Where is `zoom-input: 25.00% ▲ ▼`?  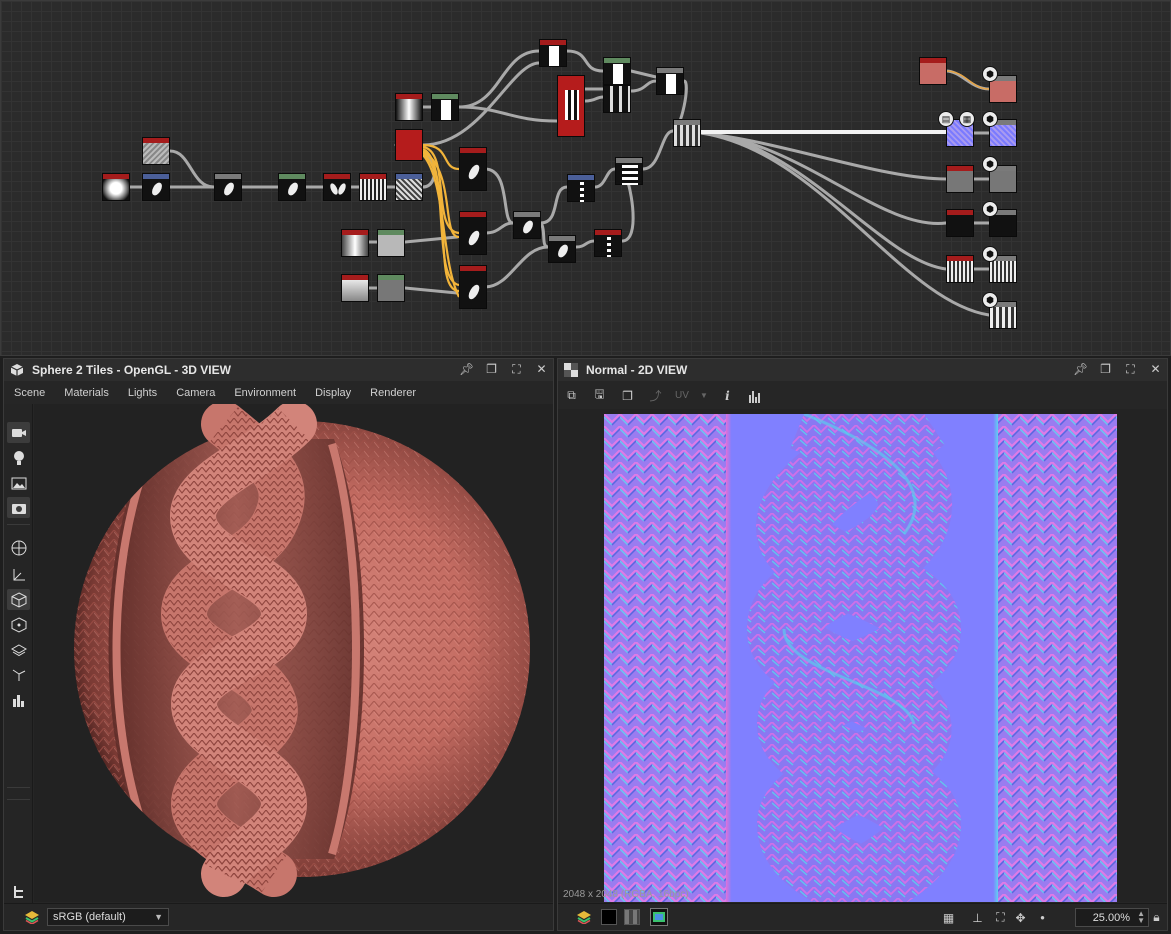 zoom-input: 25.00% ▲ ▼ is located at coordinates (1112, 917).